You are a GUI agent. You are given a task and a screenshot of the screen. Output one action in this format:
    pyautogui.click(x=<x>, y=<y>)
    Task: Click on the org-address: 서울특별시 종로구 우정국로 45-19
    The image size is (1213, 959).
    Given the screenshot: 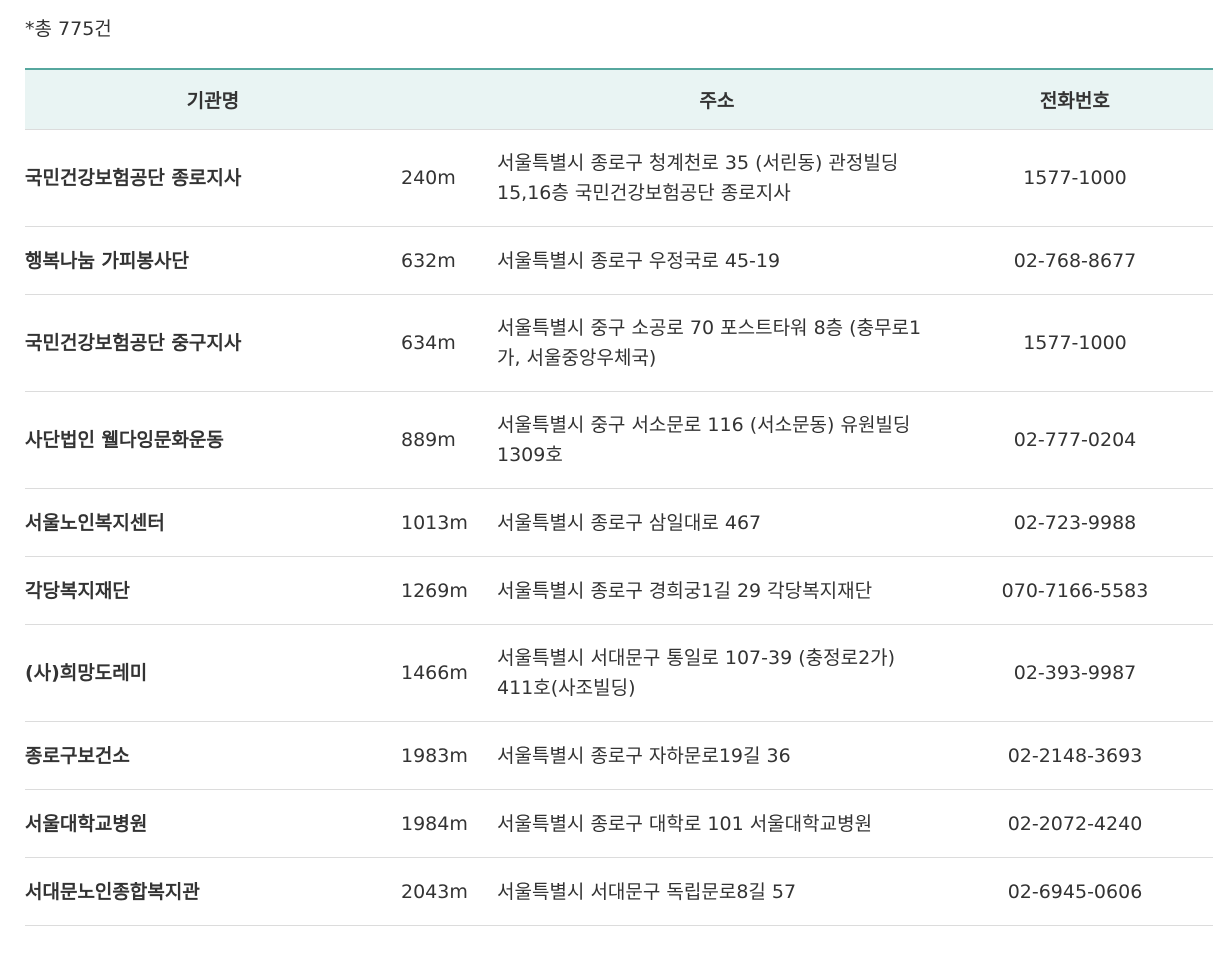 What is the action you would take?
    pyautogui.click(x=717, y=260)
    